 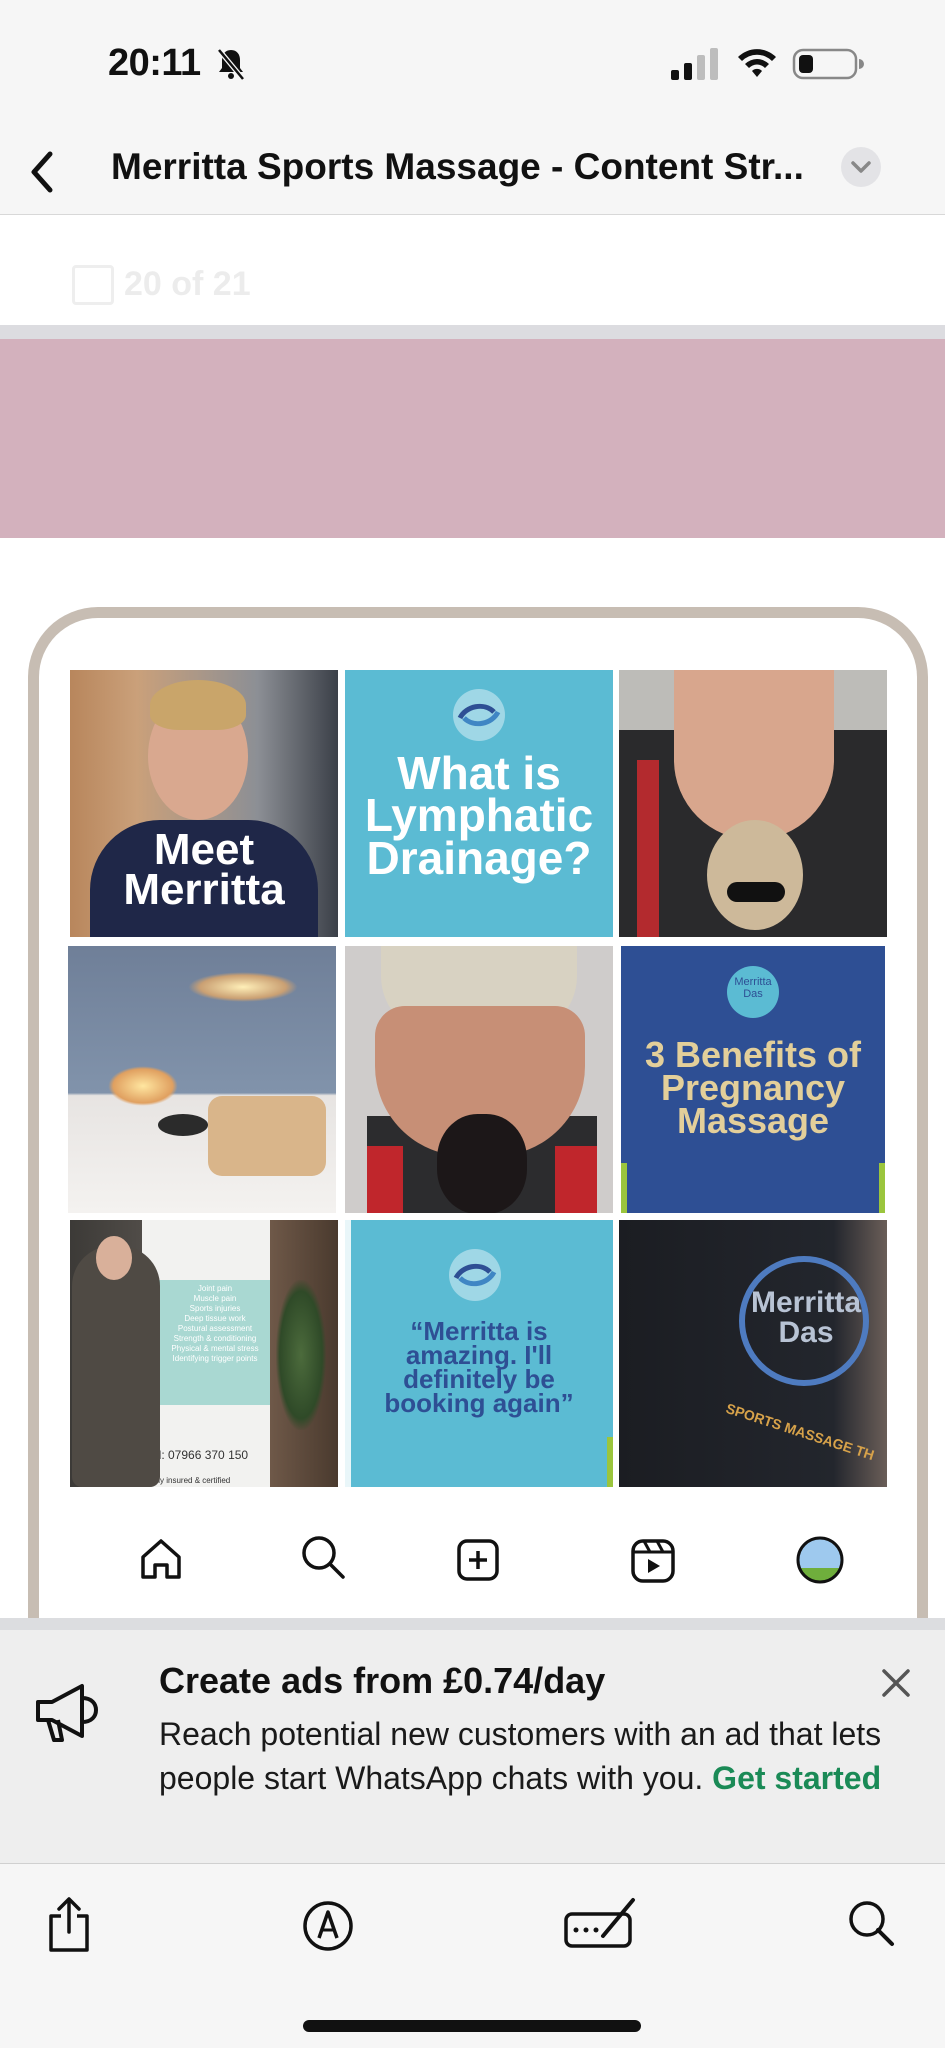 I want to click on get-started-link: Get started, so click(x=796, y=1778).